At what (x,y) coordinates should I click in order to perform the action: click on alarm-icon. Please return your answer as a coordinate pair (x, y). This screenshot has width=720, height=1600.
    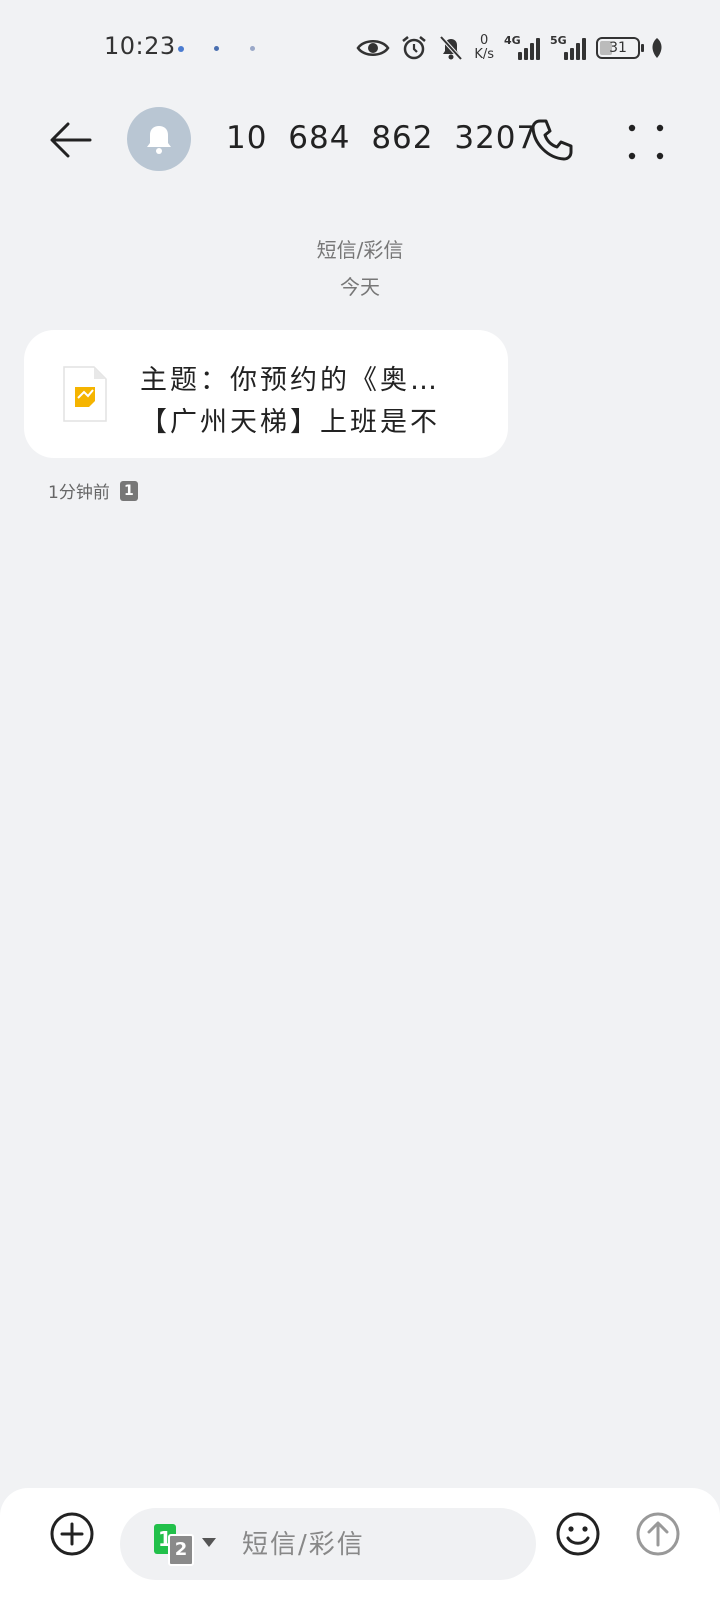
    Looking at the image, I should click on (414, 48).